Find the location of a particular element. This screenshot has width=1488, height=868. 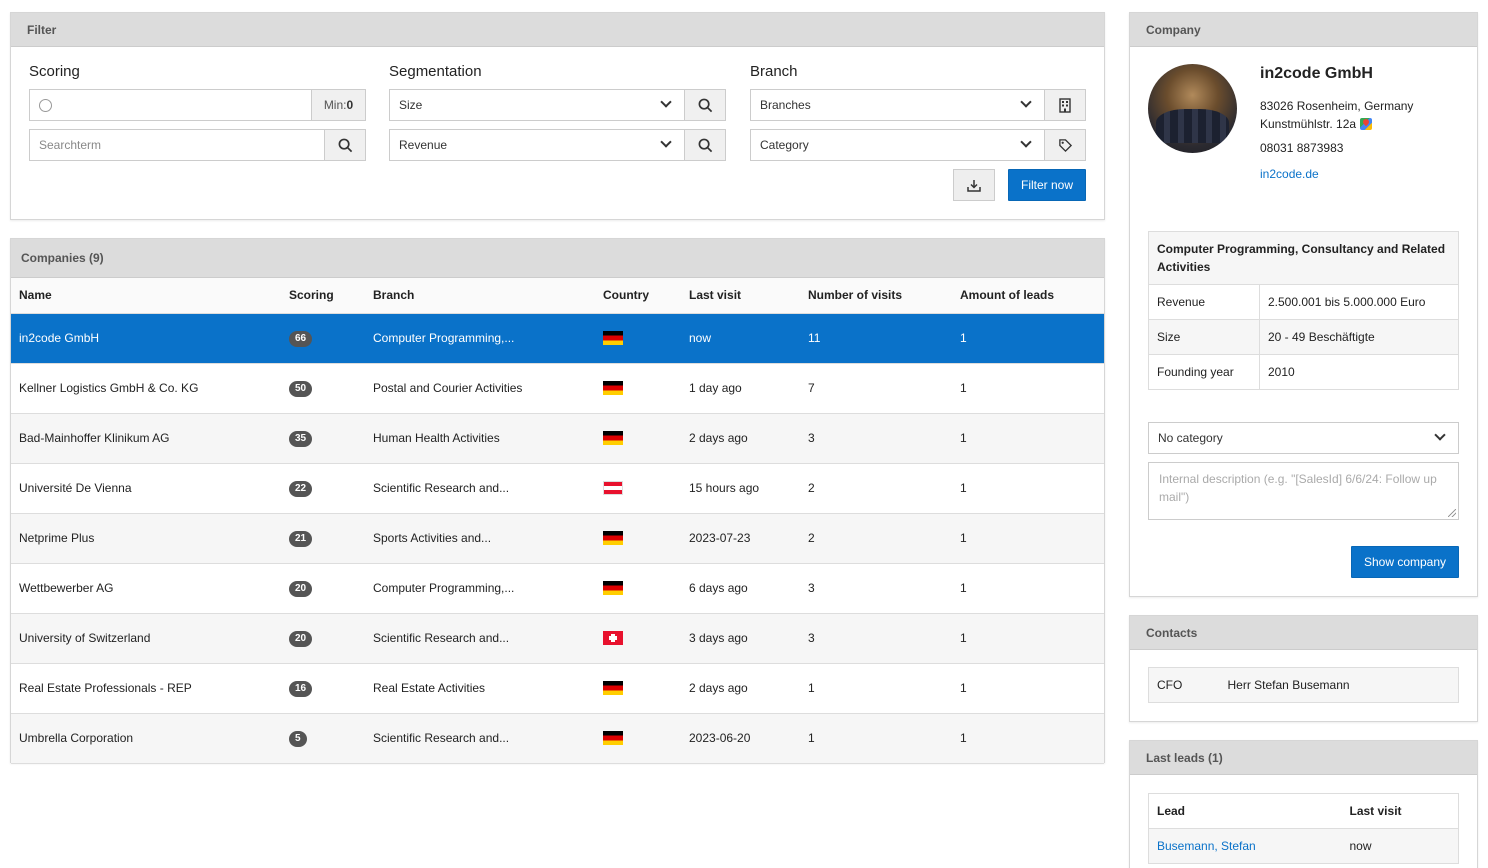

scoring-cell: 35 is located at coordinates (323, 438).